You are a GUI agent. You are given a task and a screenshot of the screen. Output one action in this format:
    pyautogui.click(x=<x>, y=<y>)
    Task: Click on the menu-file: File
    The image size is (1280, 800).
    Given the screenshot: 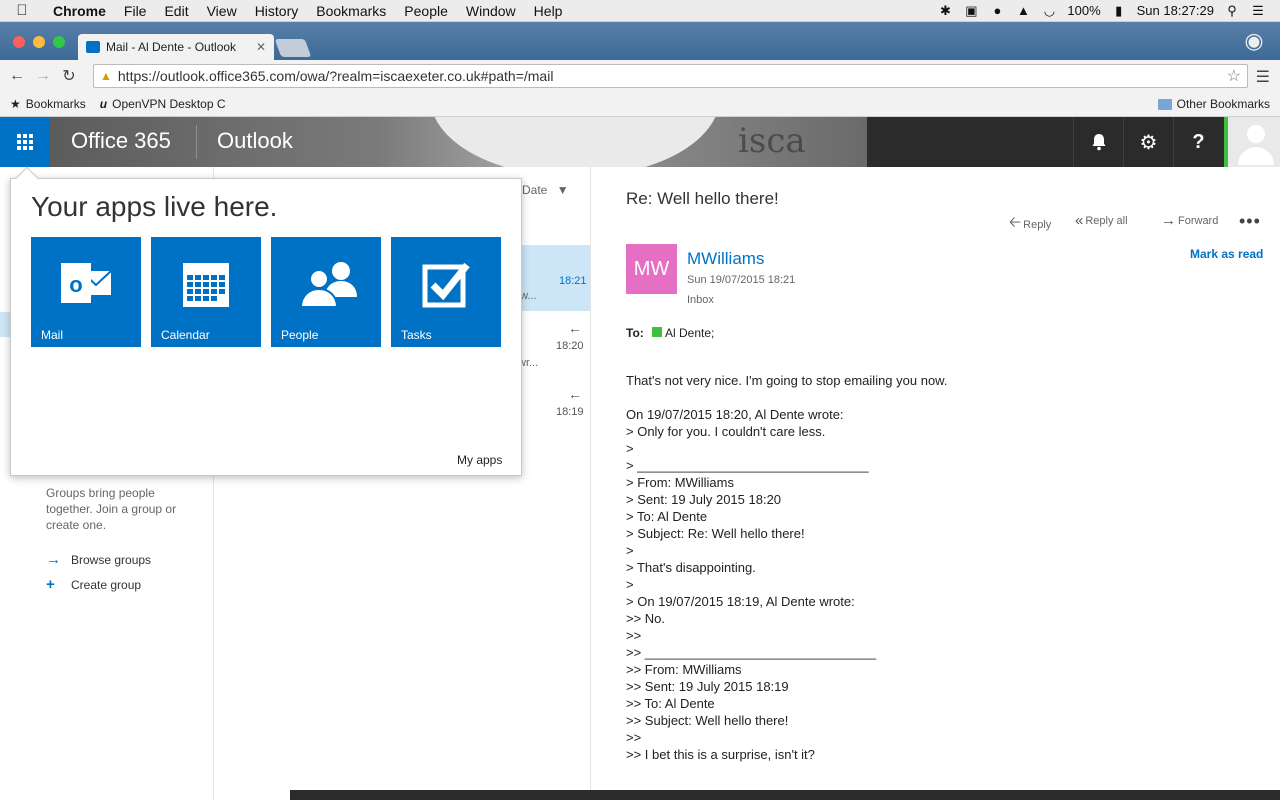 What is the action you would take?
    pyautogui.click(x=135, y=11)
    